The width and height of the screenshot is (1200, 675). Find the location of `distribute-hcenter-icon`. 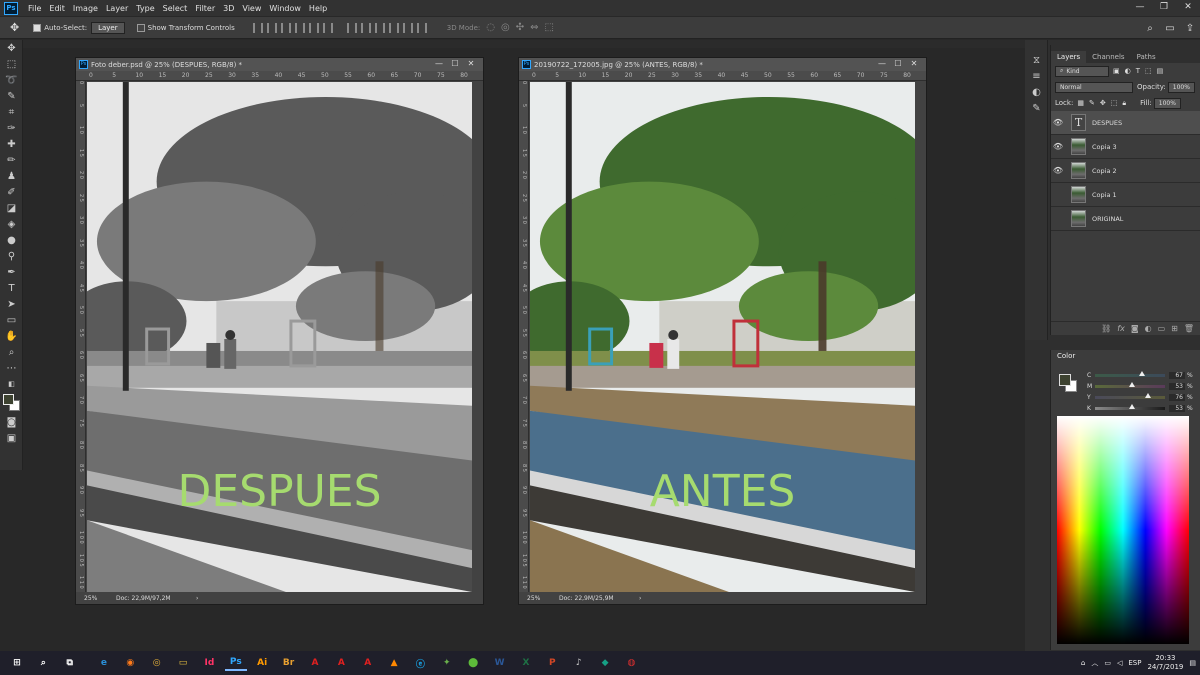

distribute-hcenter-icon is located at coordinates (407, 27).